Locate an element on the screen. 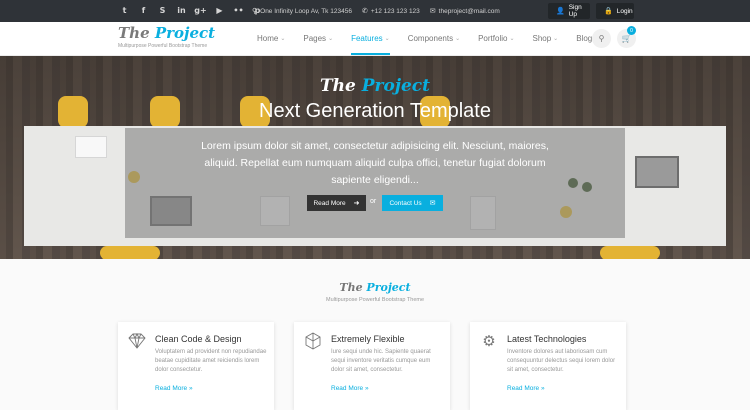 This screenshot has height=410, width=750. nav-item-home: Home ⌄ is located at coordinates (271, 38).